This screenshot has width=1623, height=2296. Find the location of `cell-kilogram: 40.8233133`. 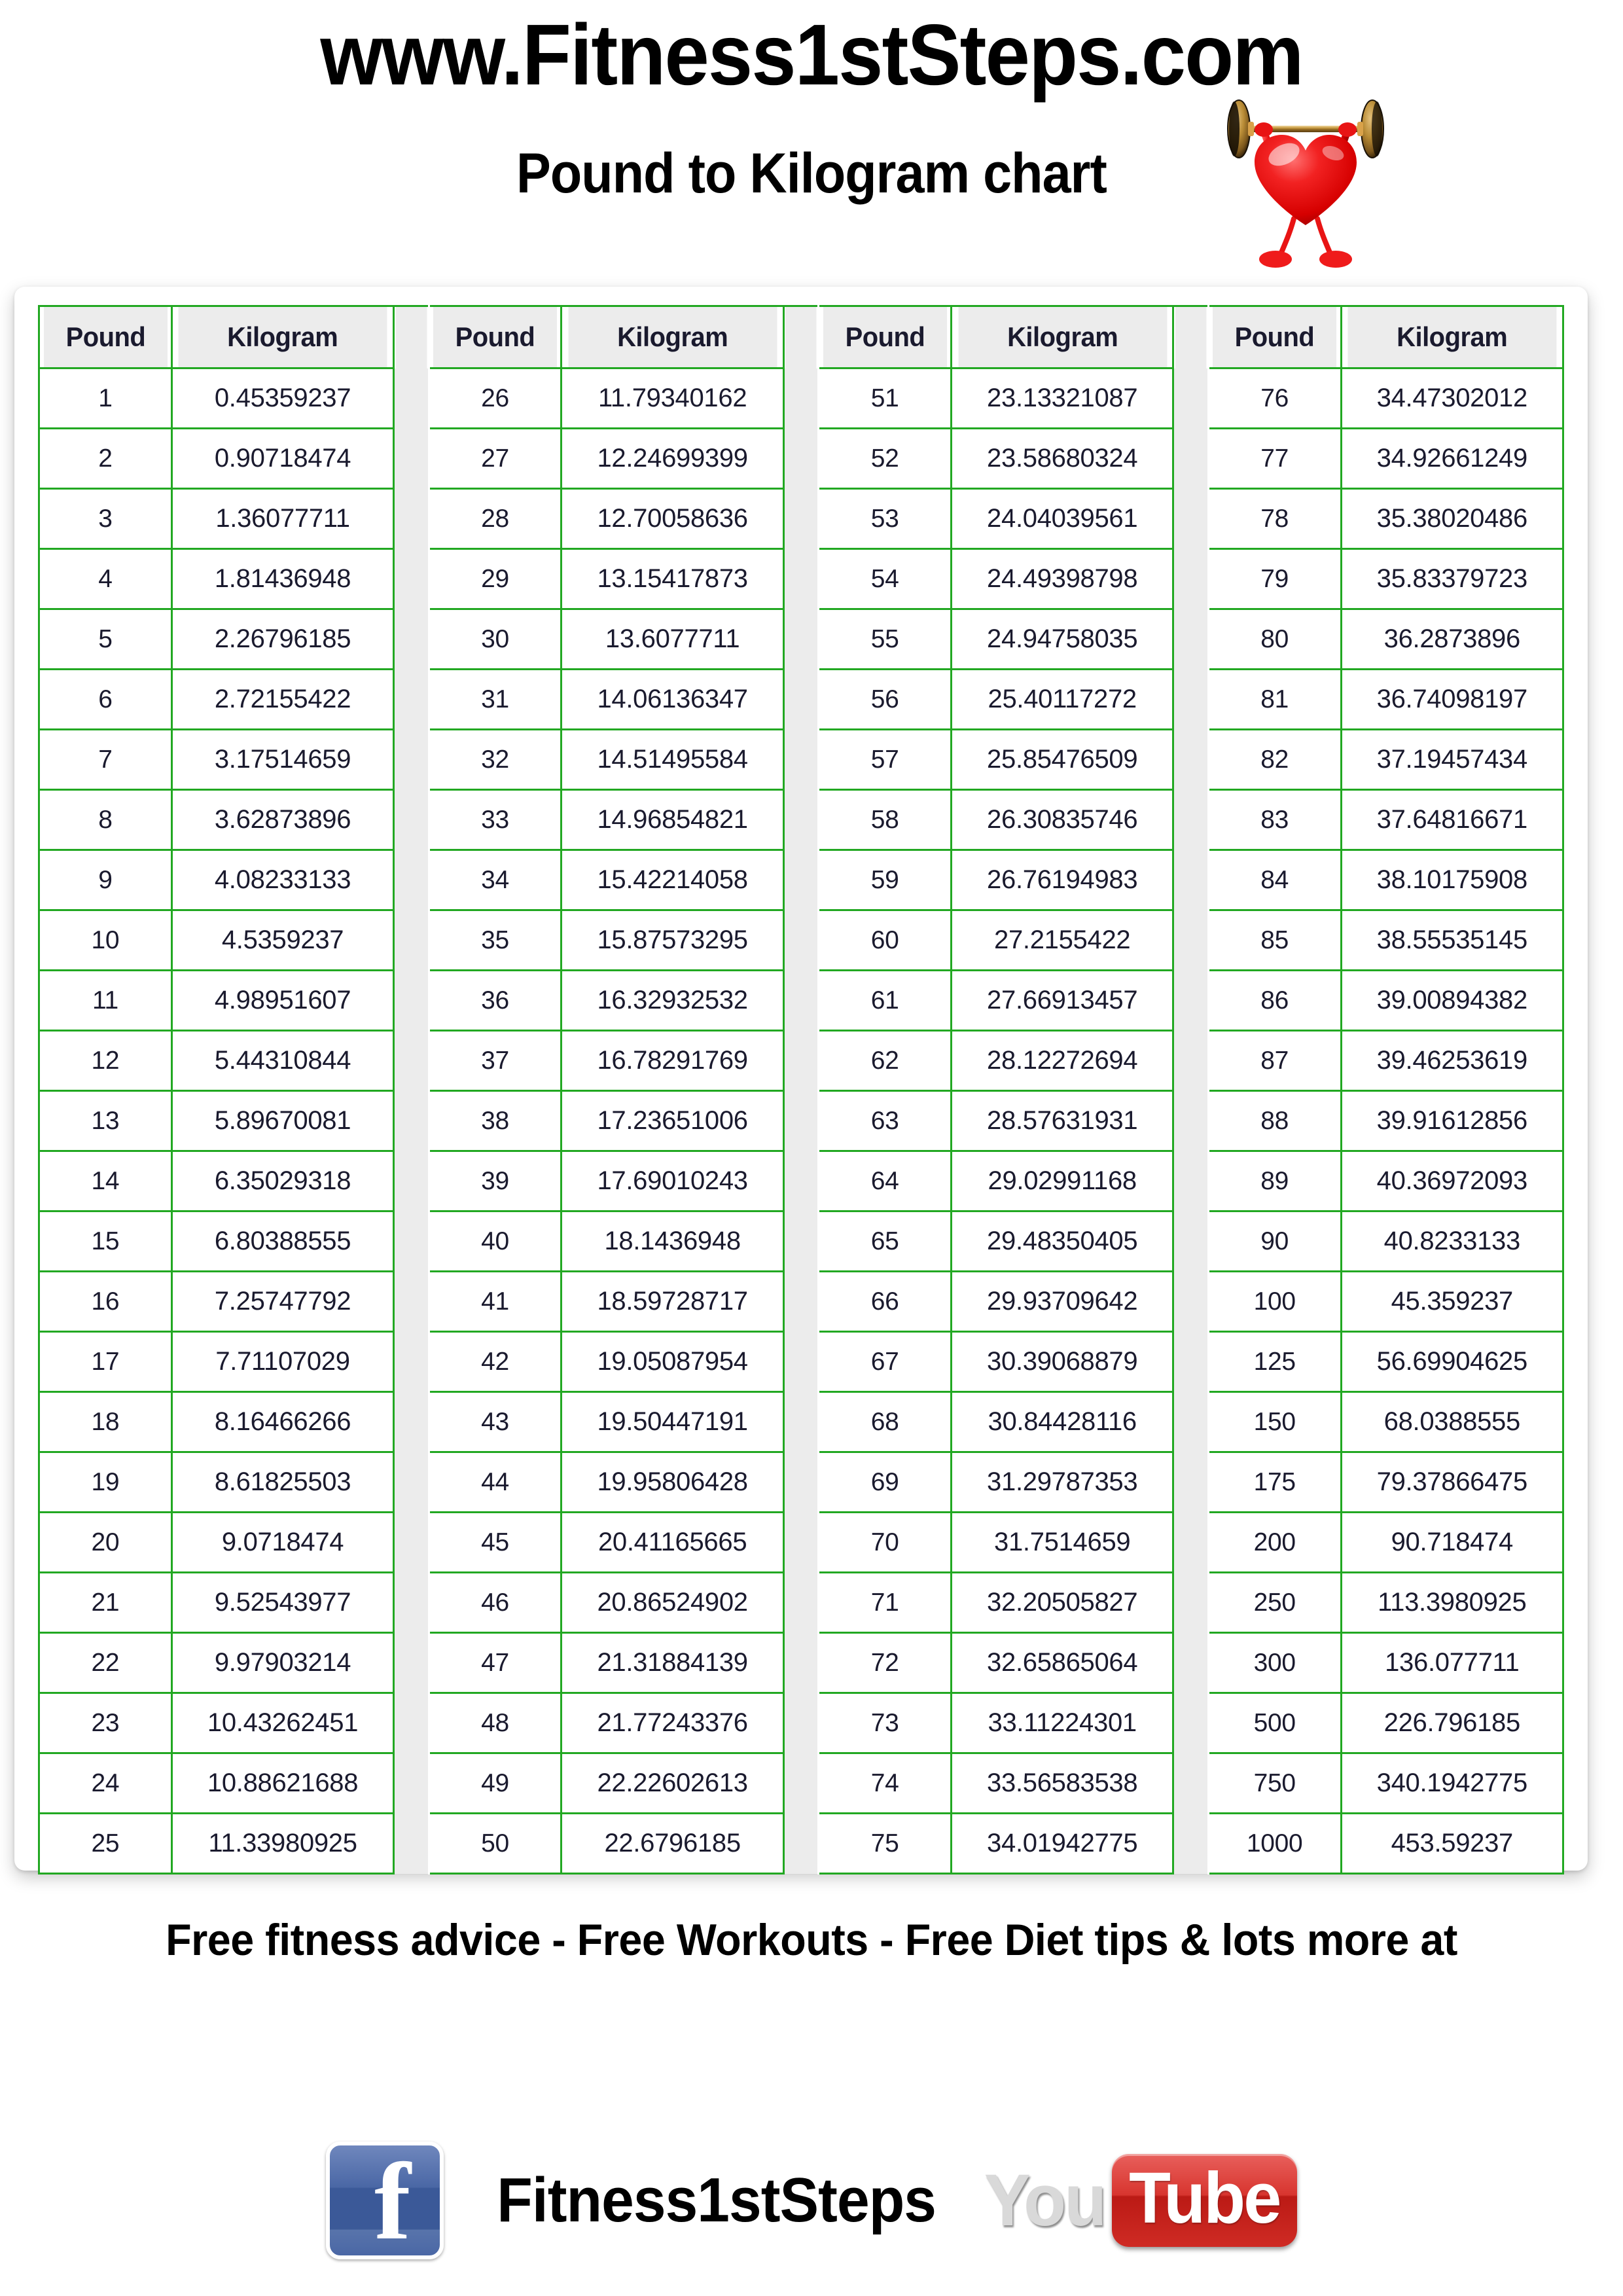

cell-kilogram: 40.8233133 is located at coordinates (1452, 1241).